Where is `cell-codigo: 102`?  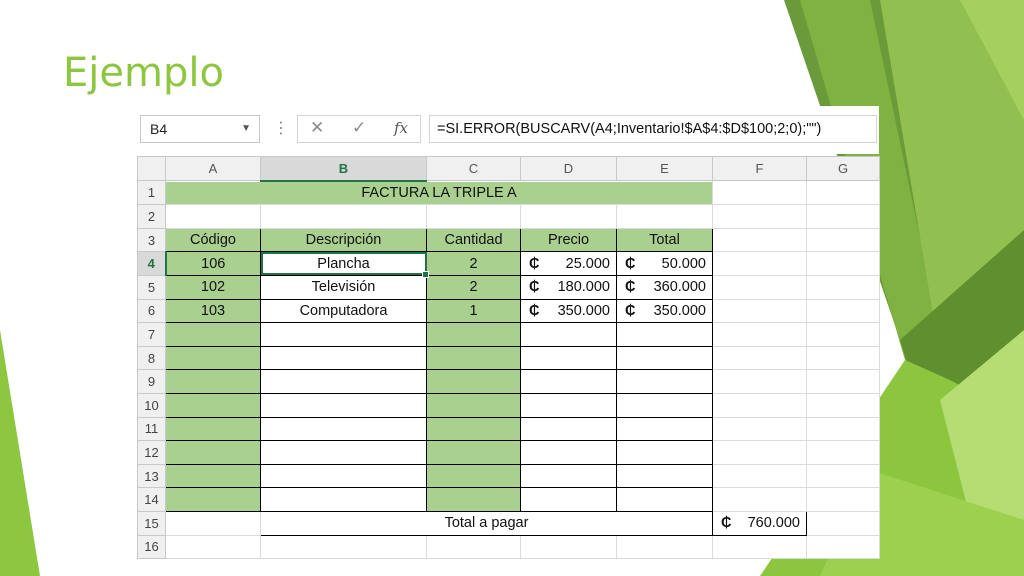
cell-codigo: 102 is located at coordinates (213, 287).